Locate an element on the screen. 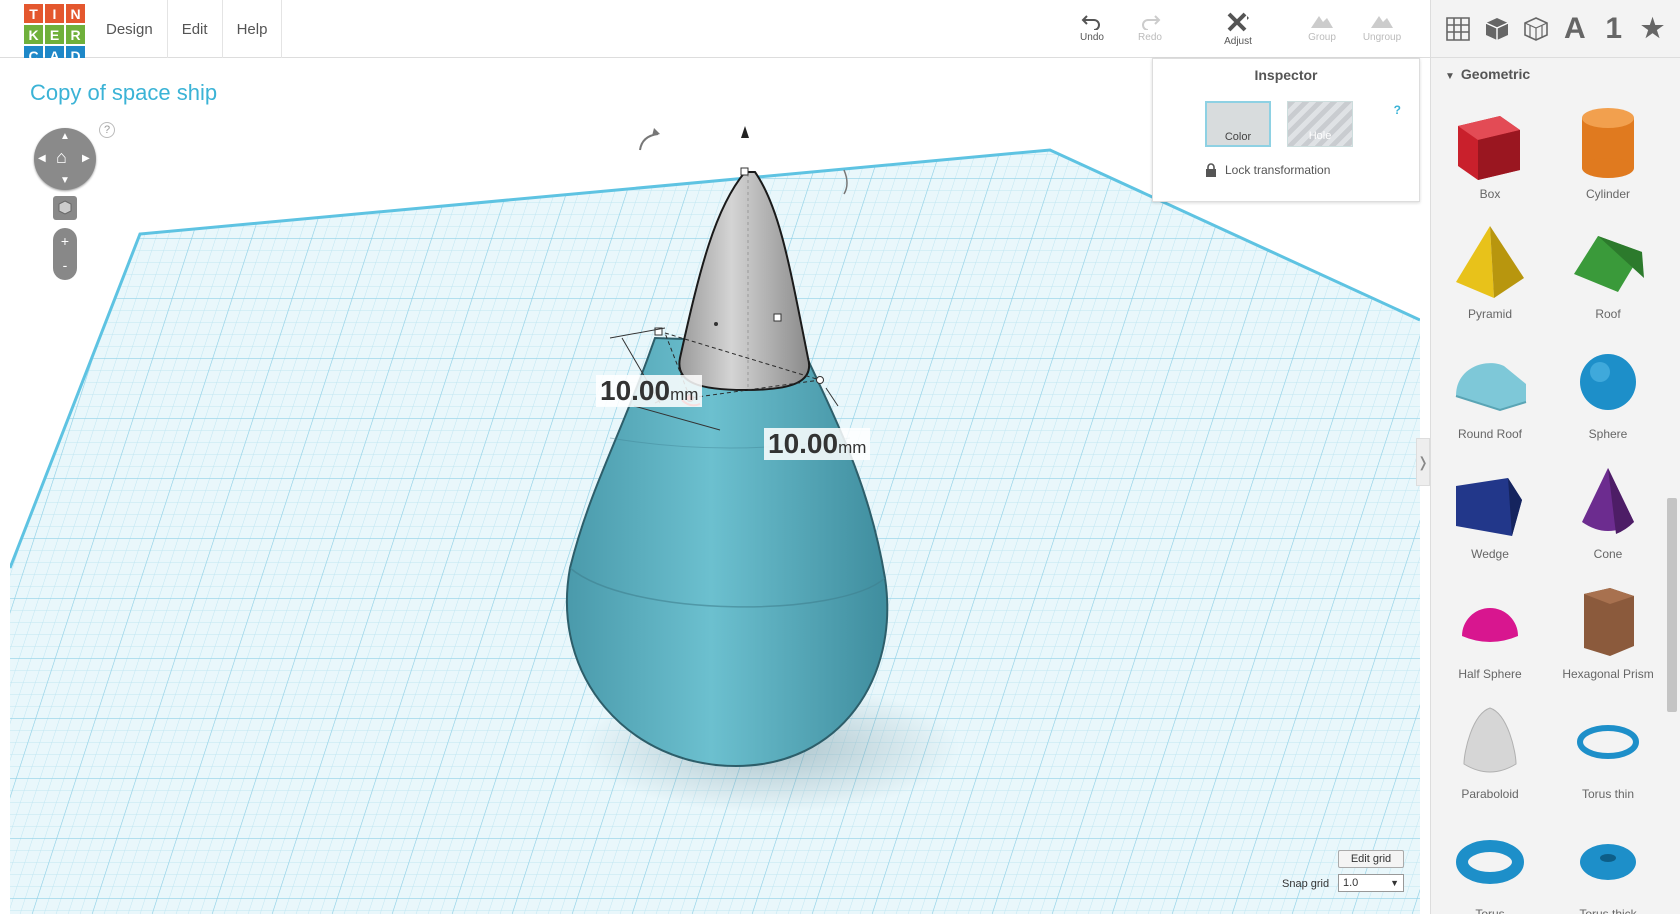 This screenshot has height=914, width=1680. shape-hexagonal-prism: Hexagonal Prism is located at coordinates (1608, 636).